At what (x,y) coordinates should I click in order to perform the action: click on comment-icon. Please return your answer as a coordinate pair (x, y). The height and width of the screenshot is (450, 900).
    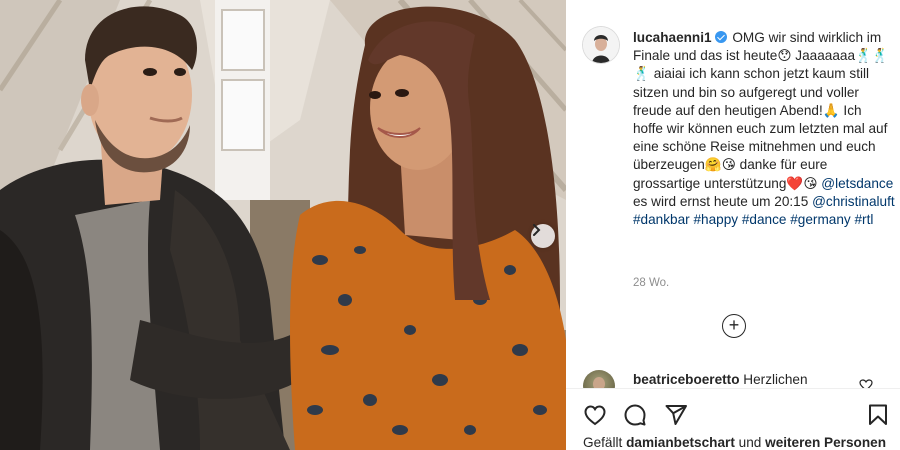
    Looking at the image, I should click on (635, 415).